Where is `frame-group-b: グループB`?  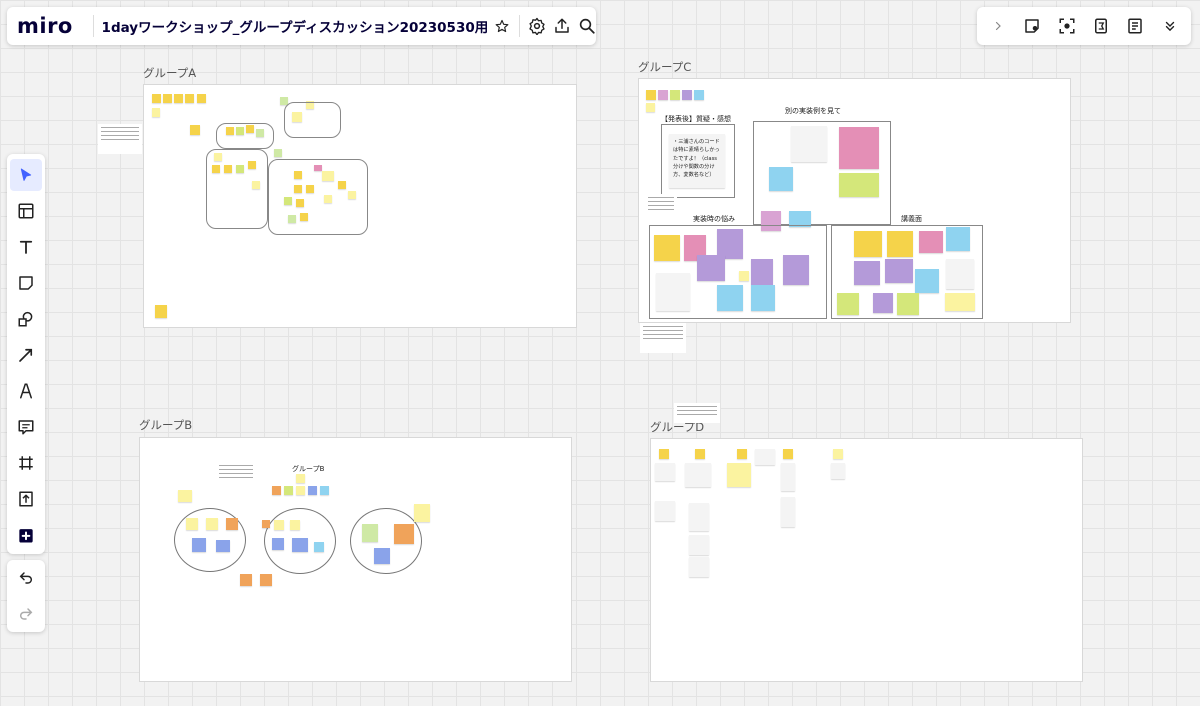 frame-group-b: グループB is located at coordinates (355, 559).